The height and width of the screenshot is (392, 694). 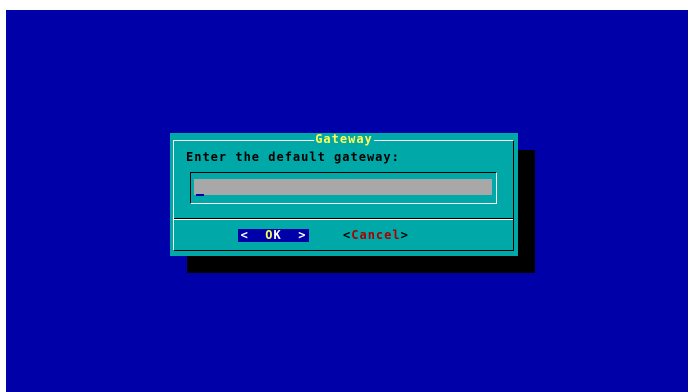 What do you see at coordinates (404, 235) in the screenshot?
I see `cancel-right-bracket: >` at bounding box center [404, 235].